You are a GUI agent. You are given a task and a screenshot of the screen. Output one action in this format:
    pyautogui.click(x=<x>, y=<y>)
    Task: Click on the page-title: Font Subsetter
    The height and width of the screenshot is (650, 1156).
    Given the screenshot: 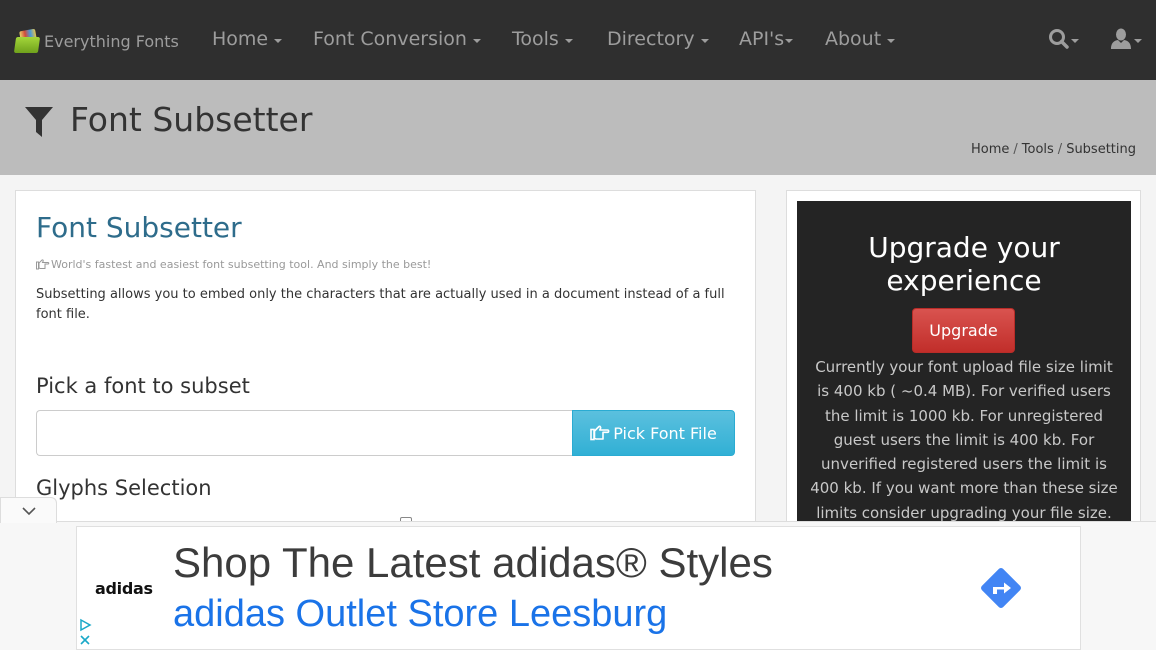 What is the action you would take?
    pyautogui.click(x=191, y=119)
    